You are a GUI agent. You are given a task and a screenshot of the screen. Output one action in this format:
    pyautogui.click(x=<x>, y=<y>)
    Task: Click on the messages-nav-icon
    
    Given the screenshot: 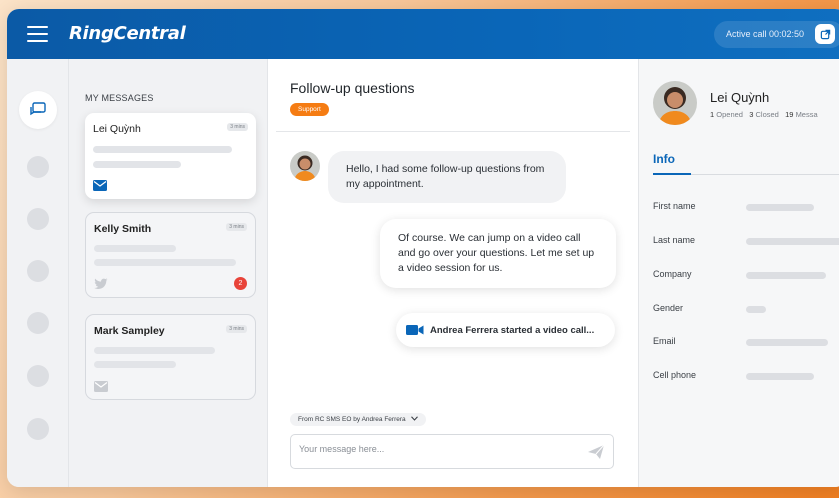 What is the action you would take?
    pyautogui.click(x=38, y=110)
    